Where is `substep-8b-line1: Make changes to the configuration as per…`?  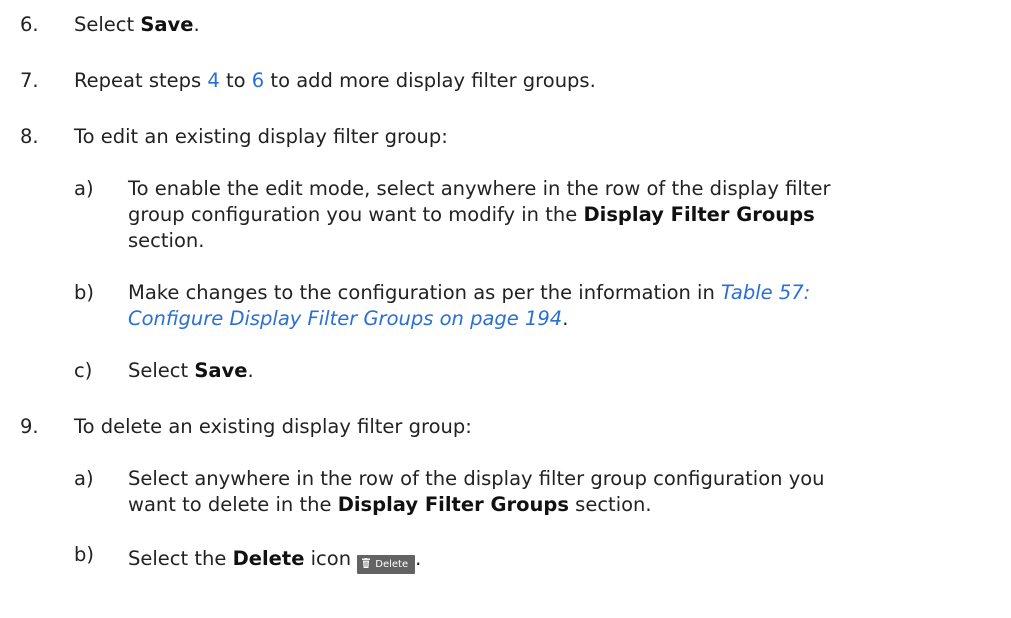
substep-8b-line1: Make changes to the configuration as per… is located at coordinates (469, 292).